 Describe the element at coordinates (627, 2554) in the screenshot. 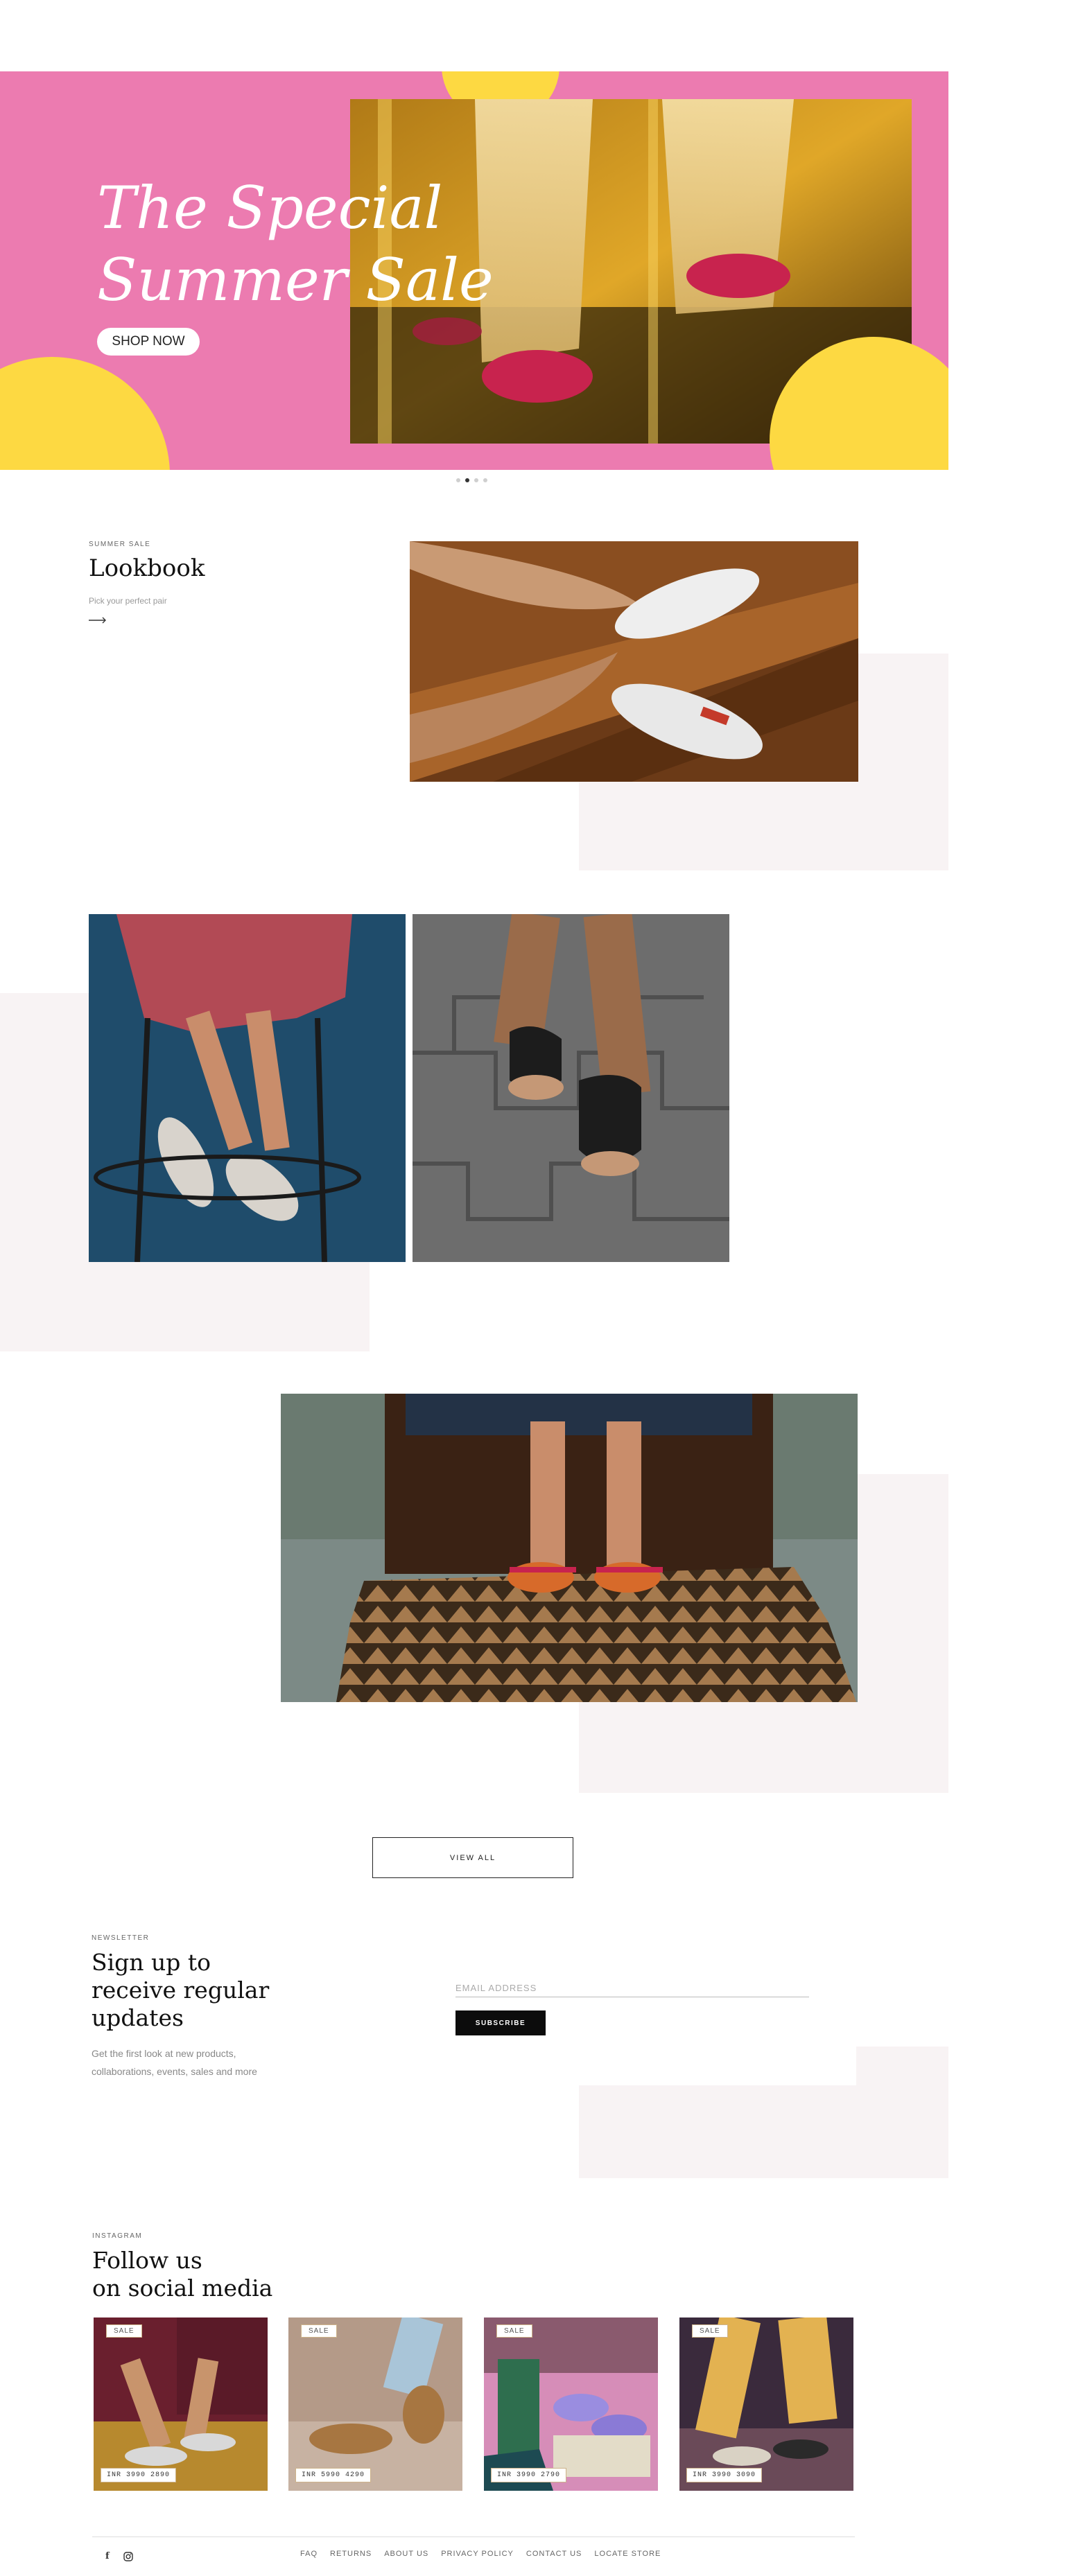

I see `footer-link-locate-store: LOCATE STORE` at that location.